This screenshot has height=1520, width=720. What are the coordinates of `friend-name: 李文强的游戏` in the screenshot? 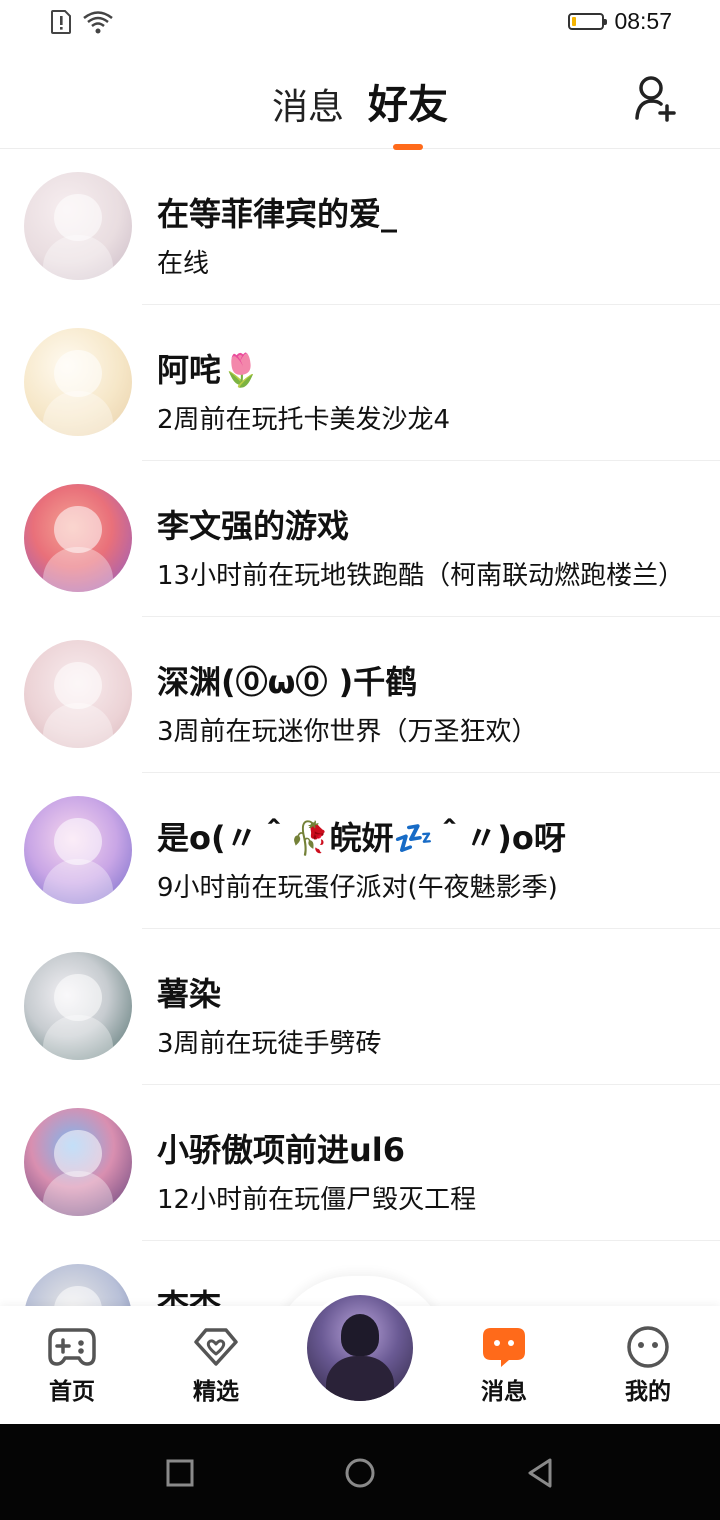 It's located at (253, 526).